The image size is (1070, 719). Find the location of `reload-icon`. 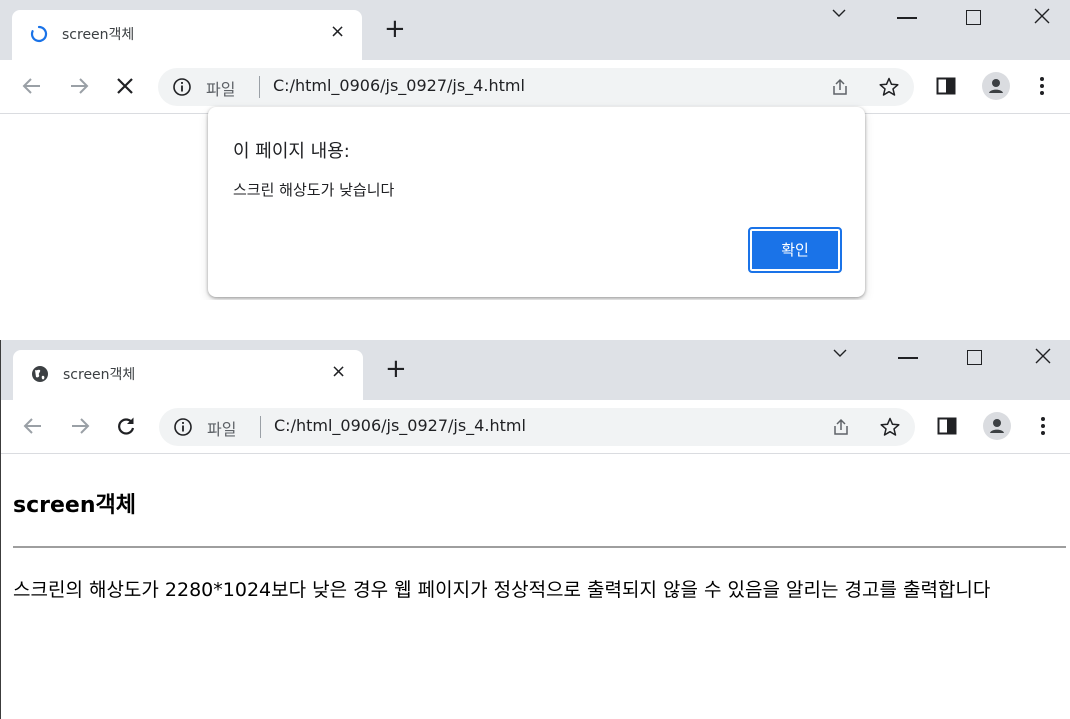

reload-icon is located at coordinates (126, 426).